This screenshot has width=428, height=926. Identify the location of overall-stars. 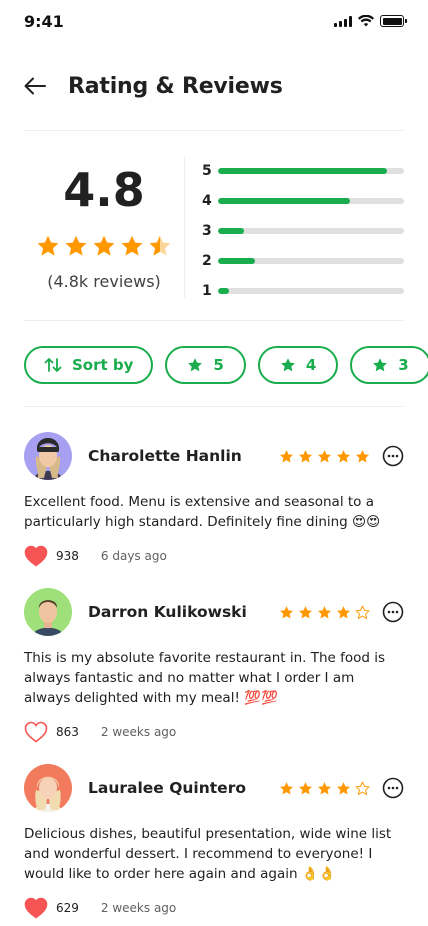
(104, 246).